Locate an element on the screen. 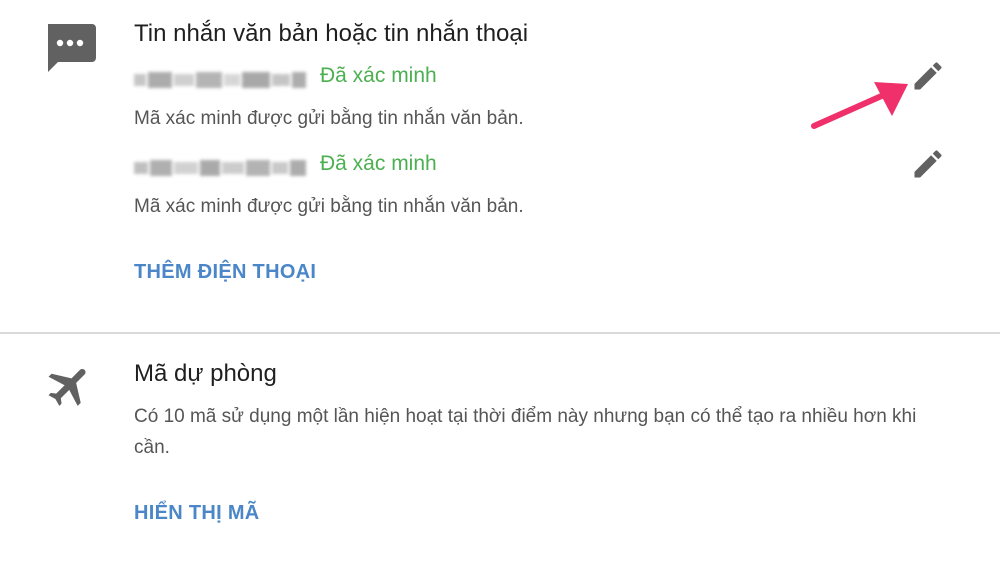 The height and width of the screenshot is (569, 1000). phone-row-2: Đã xác minh is located at coordinates (544, 167).